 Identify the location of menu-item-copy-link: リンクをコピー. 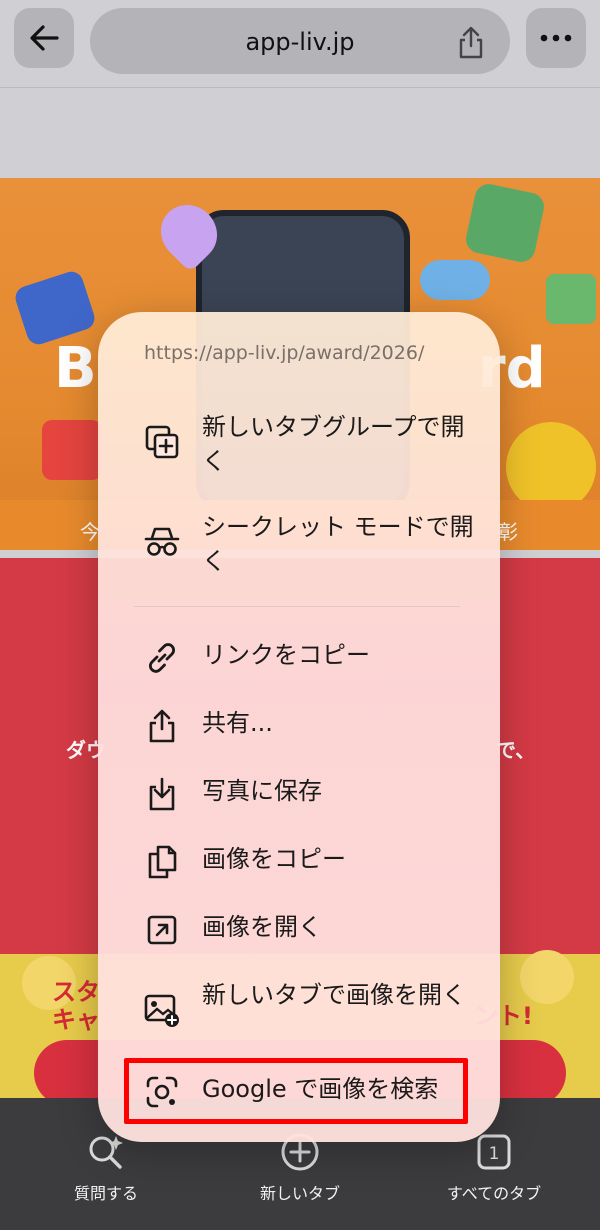
(299, 660).